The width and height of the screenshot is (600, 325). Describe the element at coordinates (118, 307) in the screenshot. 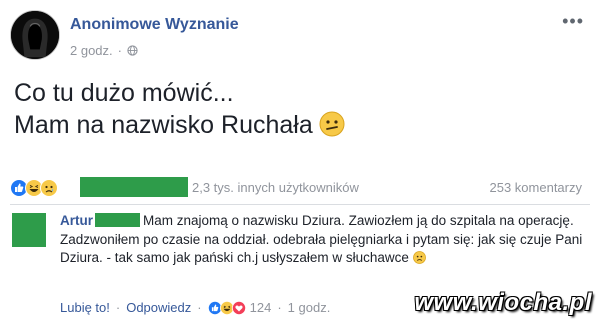

I see `action-sep-1: ·` at that location.